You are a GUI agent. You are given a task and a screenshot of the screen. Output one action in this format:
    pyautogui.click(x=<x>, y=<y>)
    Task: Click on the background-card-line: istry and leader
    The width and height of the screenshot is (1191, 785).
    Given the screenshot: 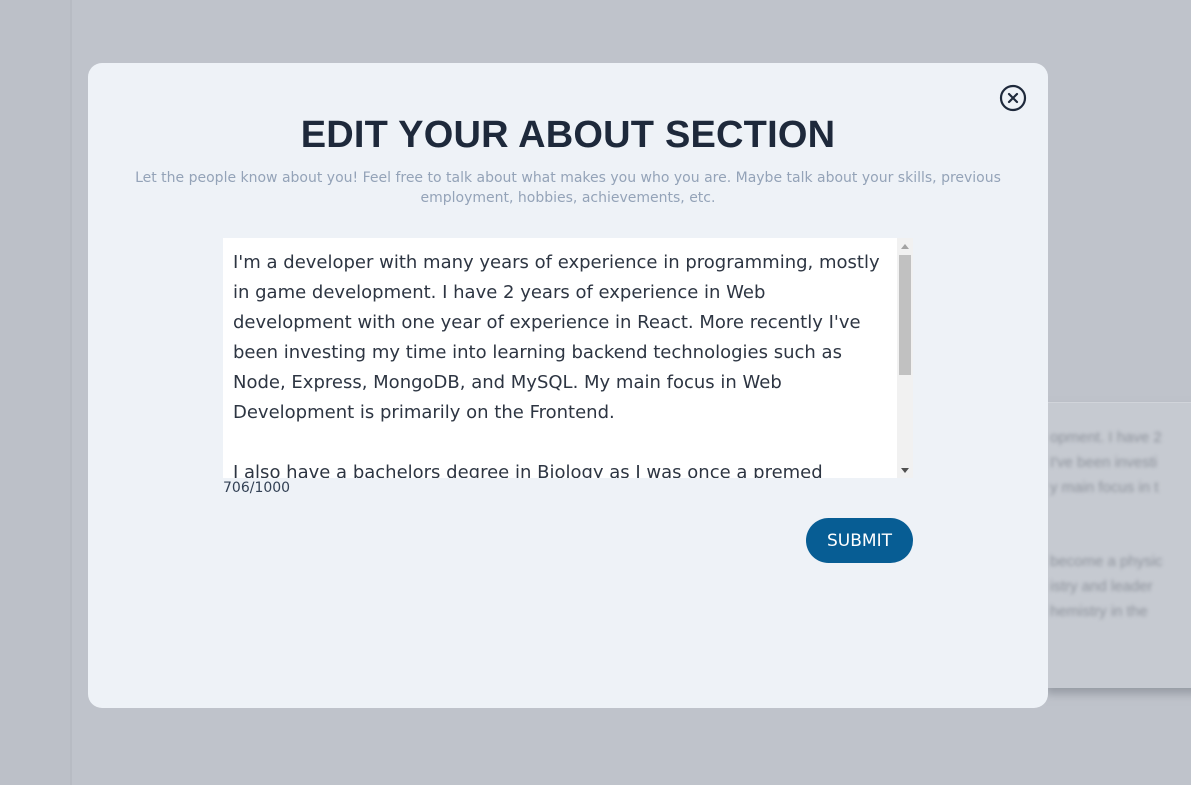 What is the action you would take?
    pyautogui.click(x=1101, y=586)
    